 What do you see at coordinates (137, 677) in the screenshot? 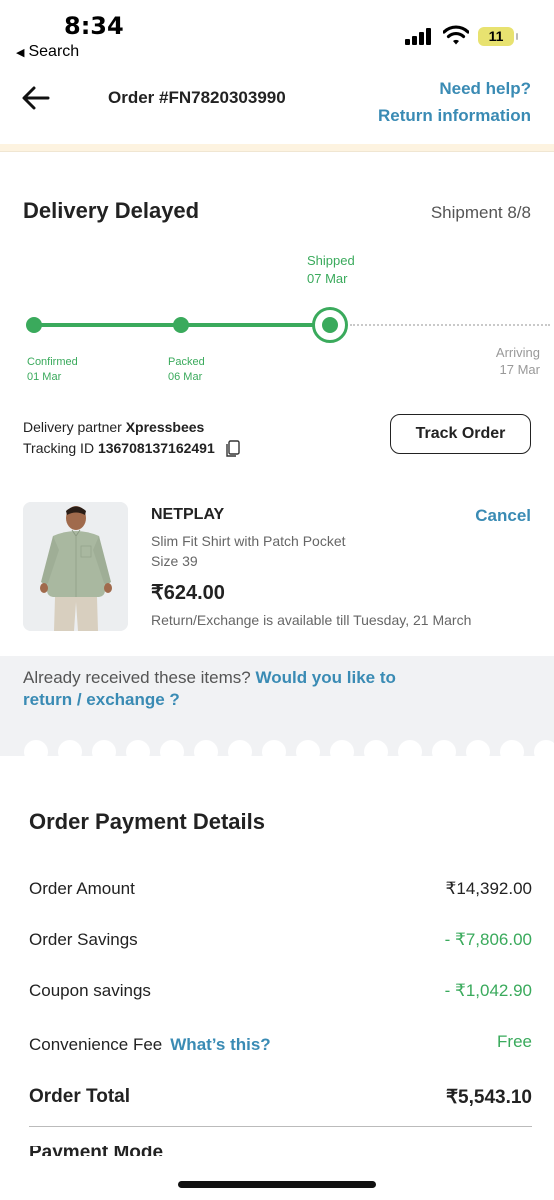
I see `received-question: Already received these items?` at bounding box center [137, 677].